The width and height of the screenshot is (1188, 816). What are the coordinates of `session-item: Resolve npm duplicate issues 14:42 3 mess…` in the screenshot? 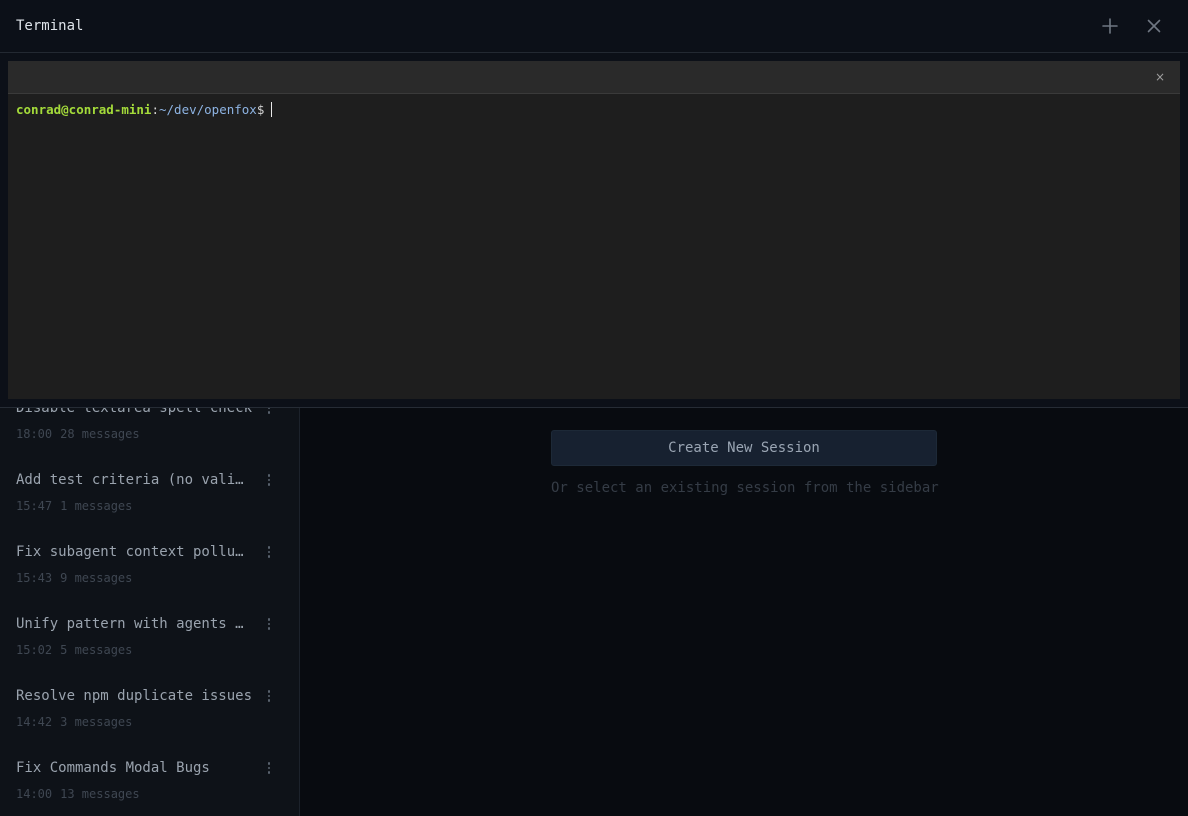 It's located at (149, 718).